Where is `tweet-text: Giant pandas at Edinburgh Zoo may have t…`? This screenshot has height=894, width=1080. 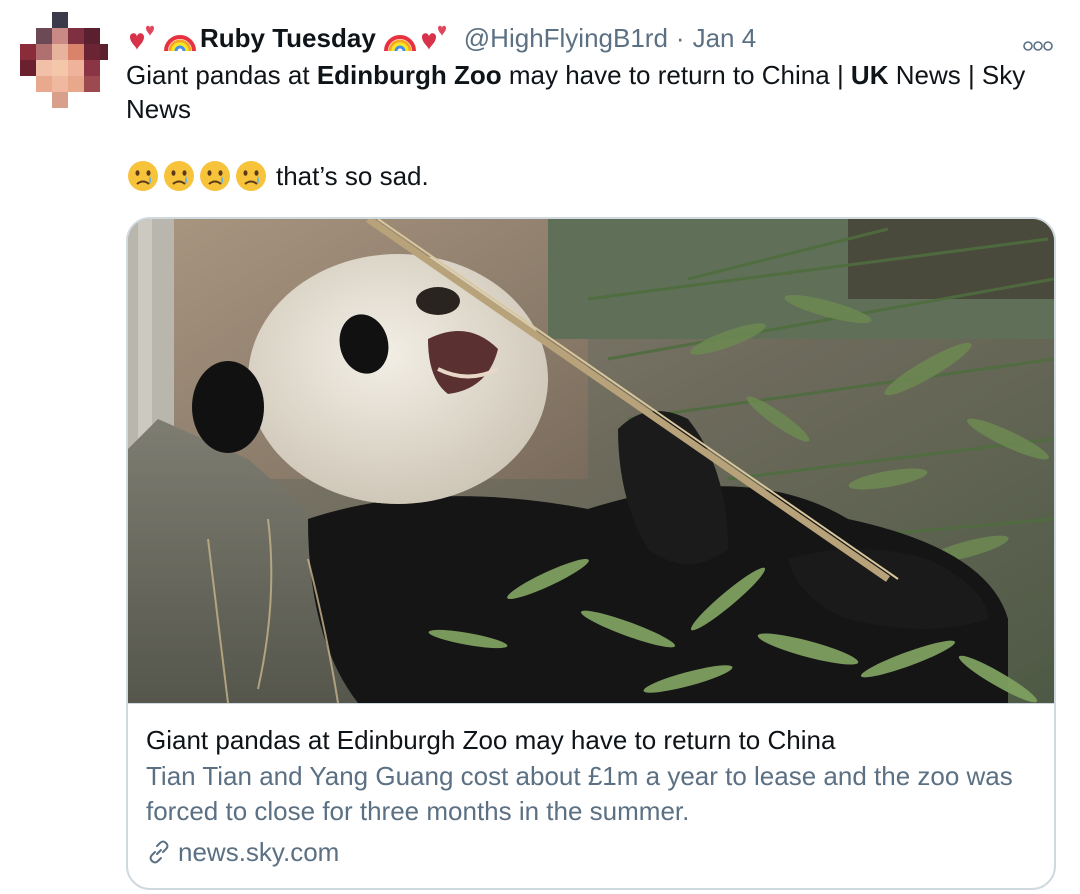 tweet-text: Giant pandas at Edinburgh Zoo may have t… is located at coordinates (586, 92).